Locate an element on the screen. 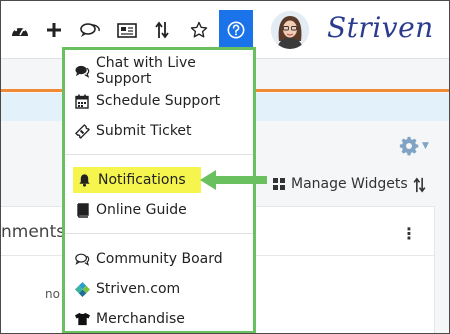 Image resolution: width=450 pixels, height=334 pixels. striven-logo-icon is located at coordinates (82, 289).